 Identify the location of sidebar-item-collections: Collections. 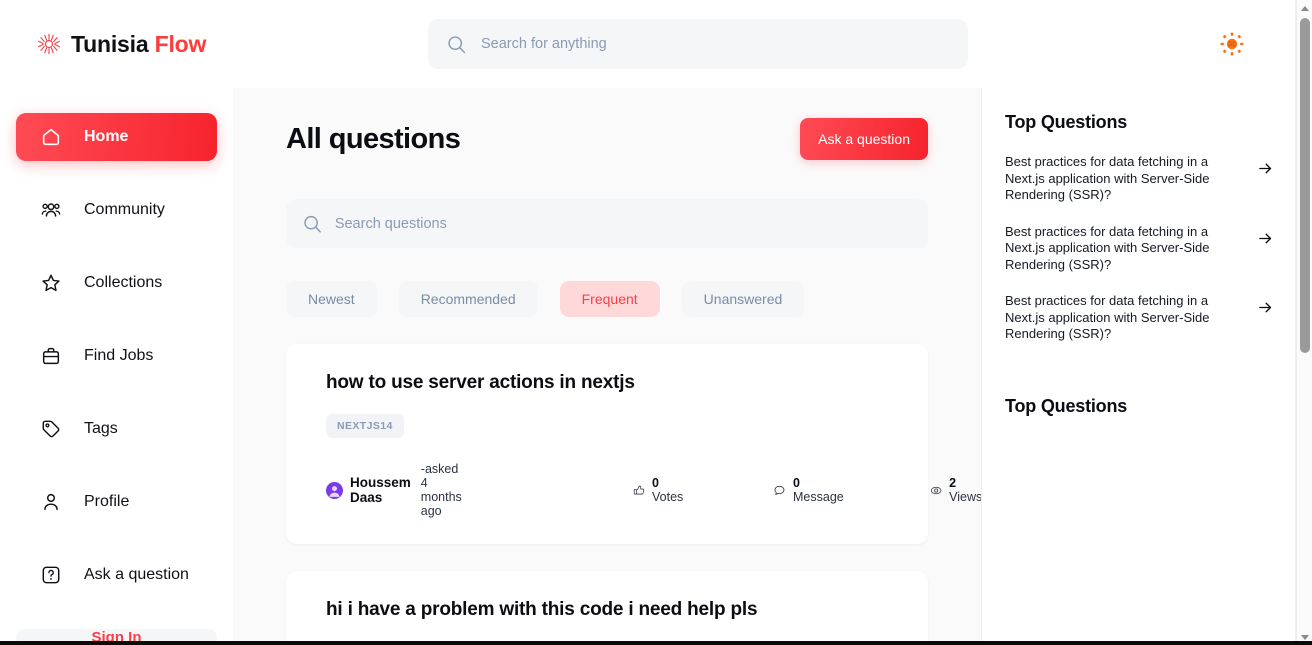
(116, 283).